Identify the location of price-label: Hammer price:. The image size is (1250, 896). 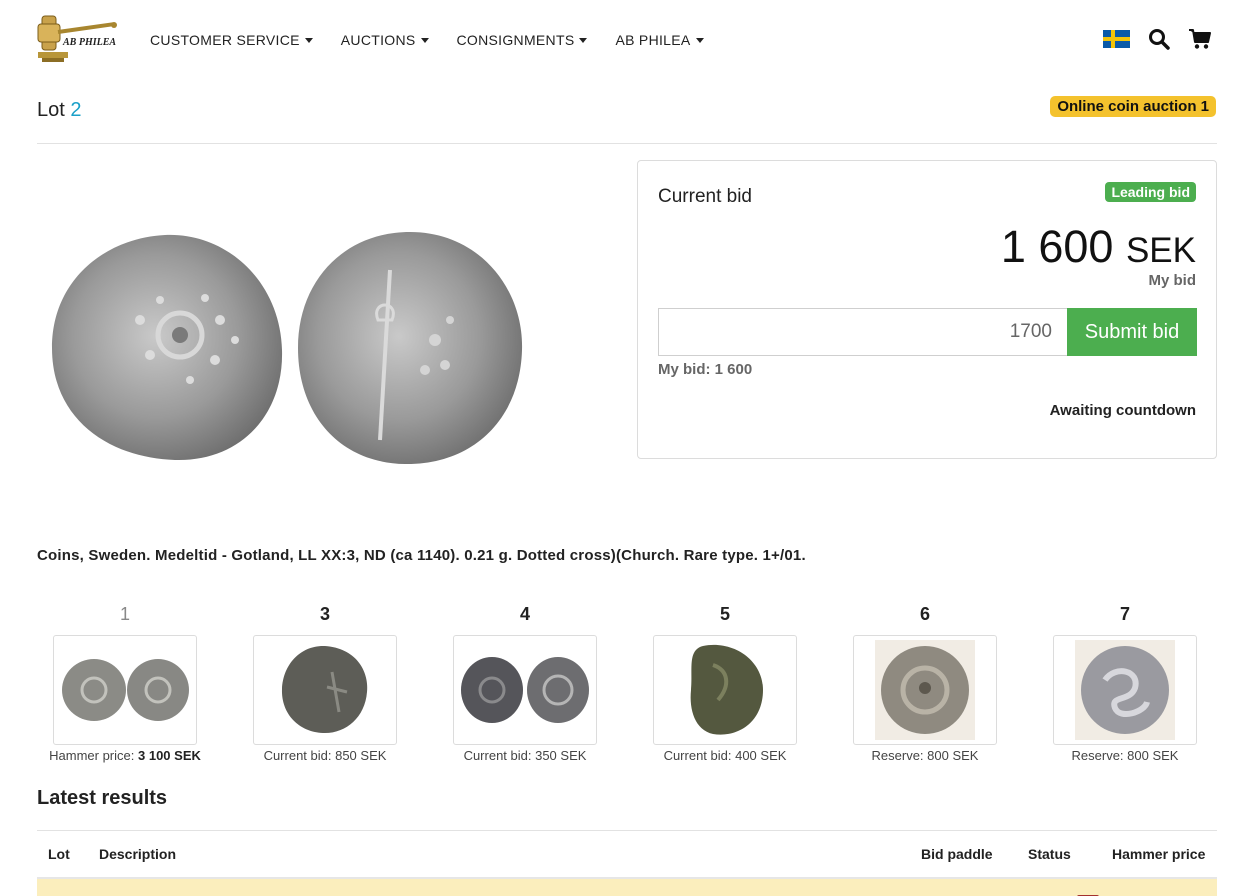
(92, 755).